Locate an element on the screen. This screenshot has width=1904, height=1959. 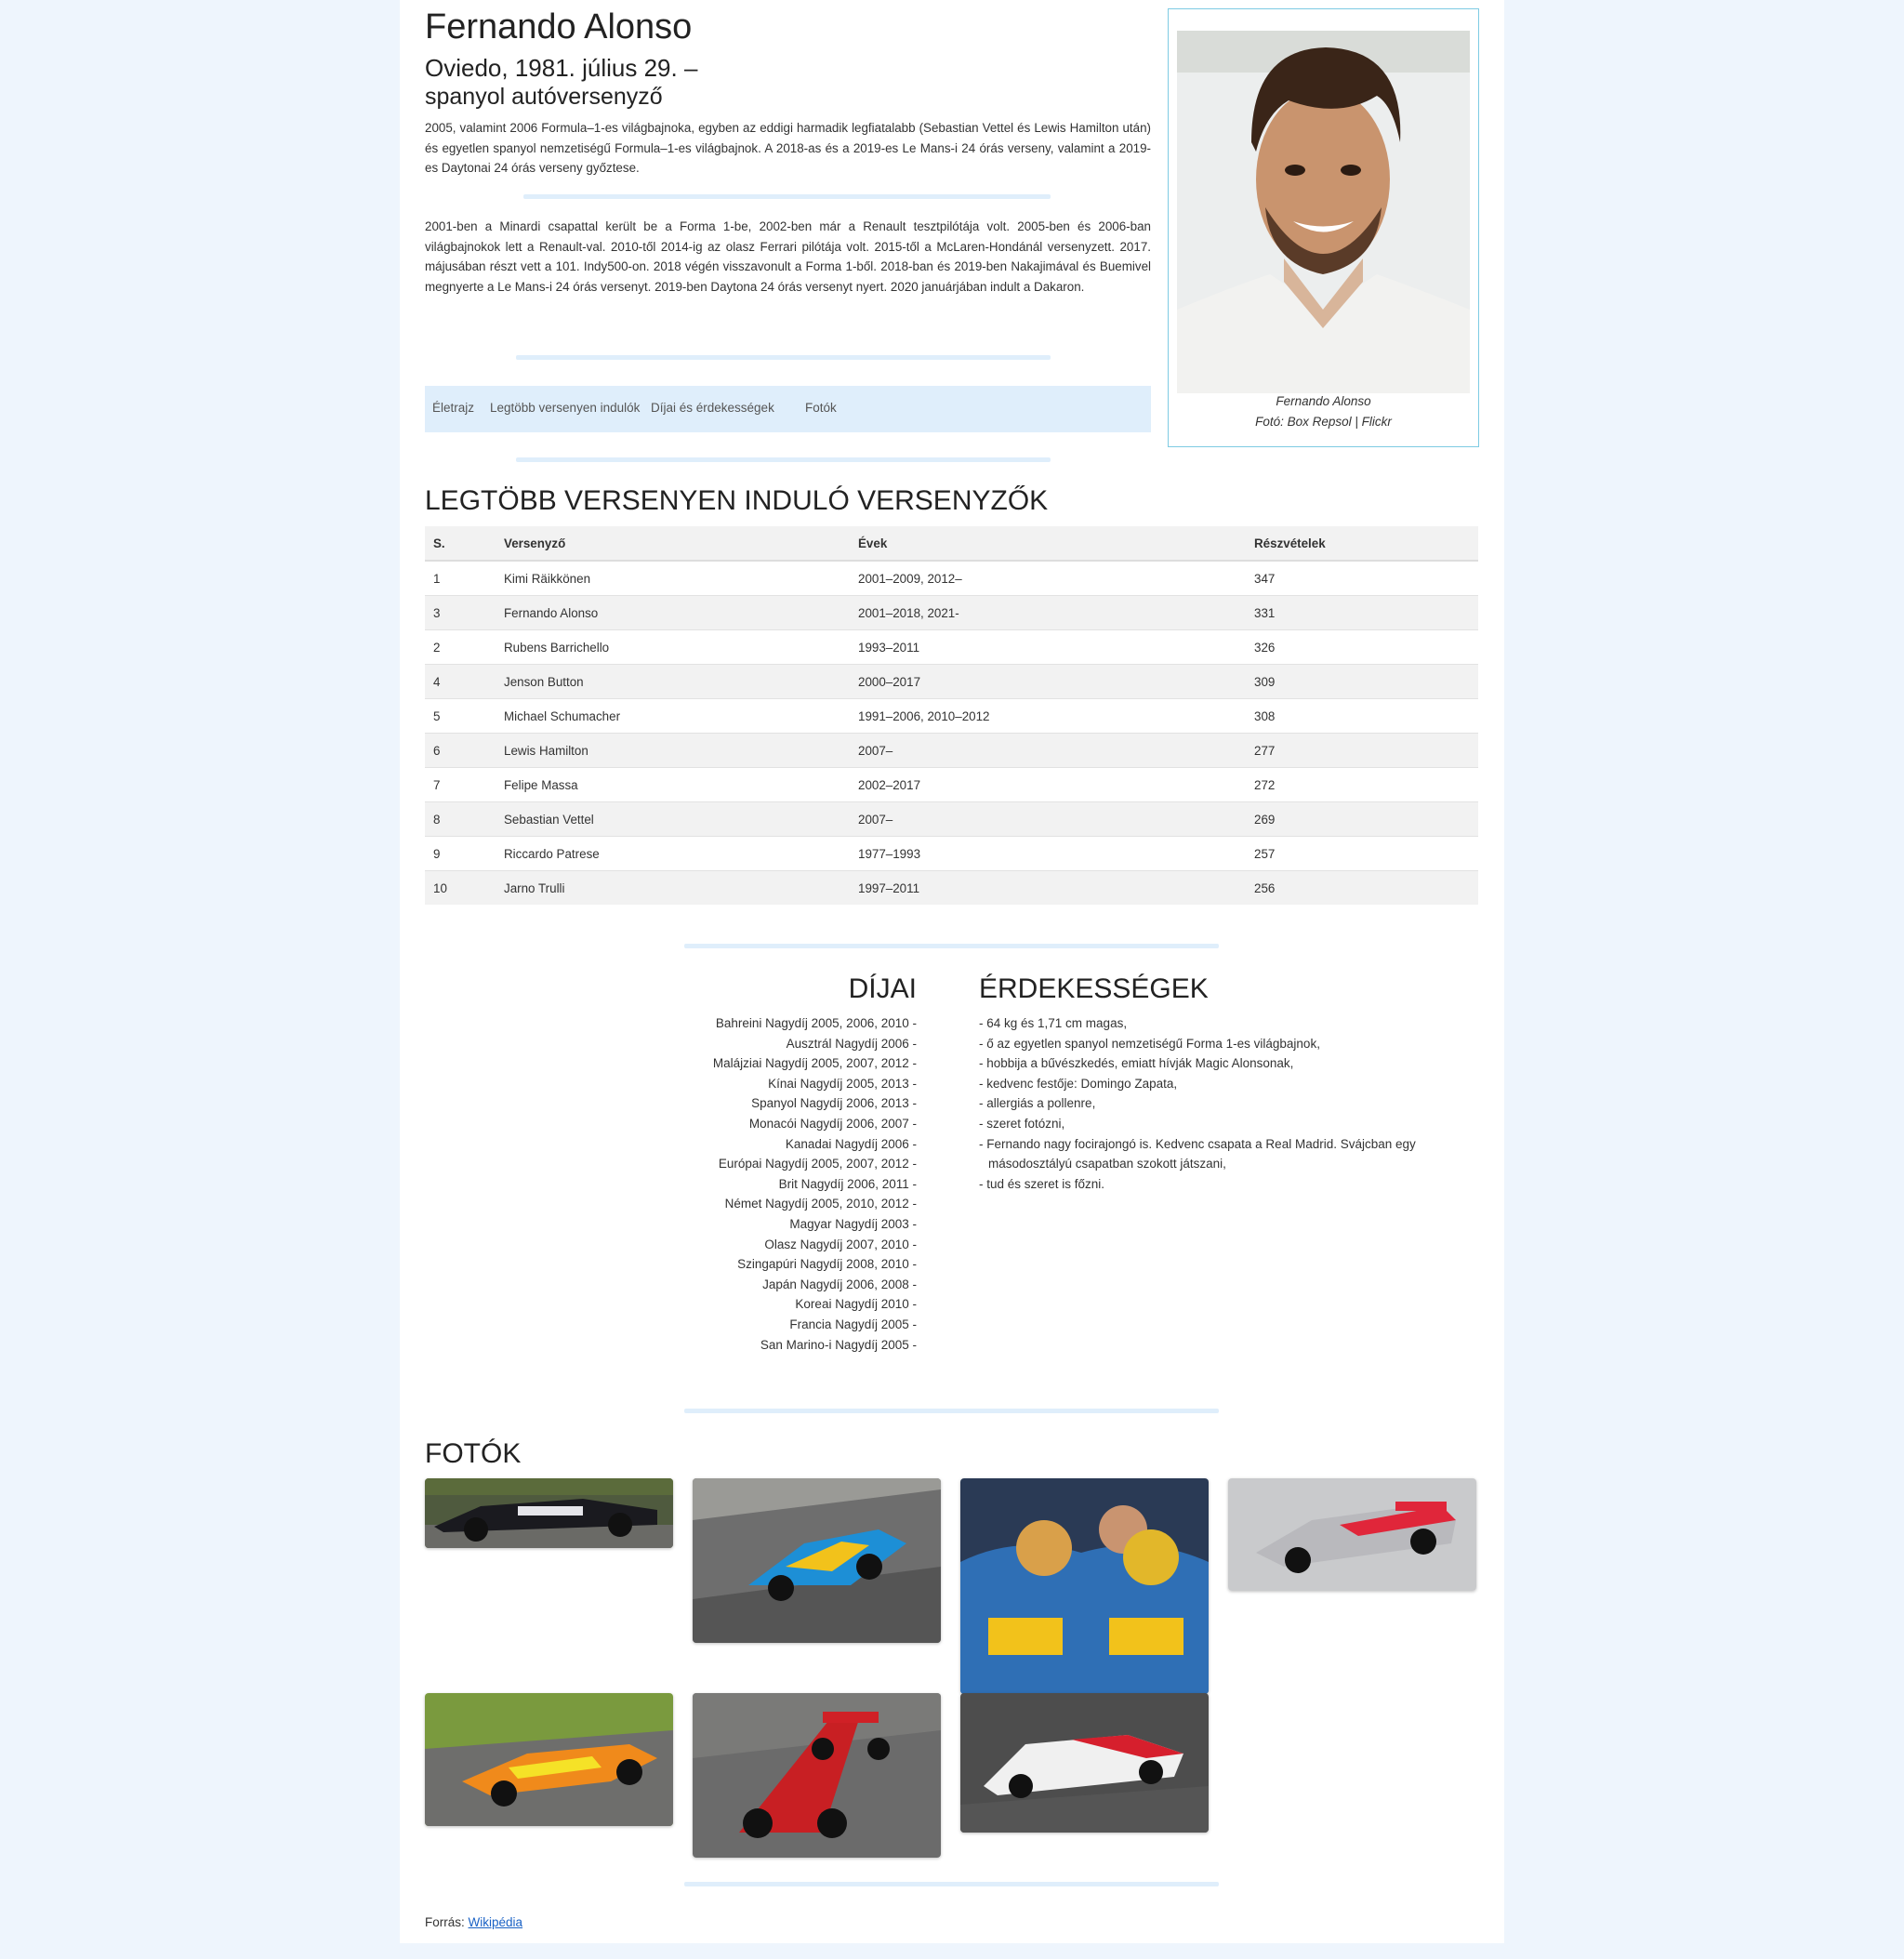
cell-rank: 8 is located at coordinates (460, 819).